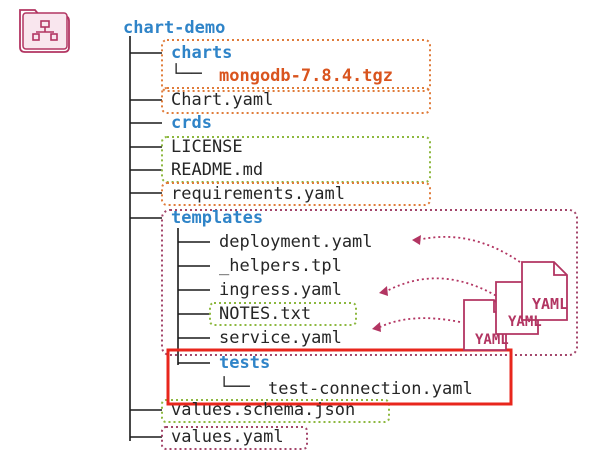 This screenshot has width=613, height=461. What do you see at coordinates (296, 242) in the screenshot?
I see `deployment-file: deployment.yaml` at bounding box center [296, 242].